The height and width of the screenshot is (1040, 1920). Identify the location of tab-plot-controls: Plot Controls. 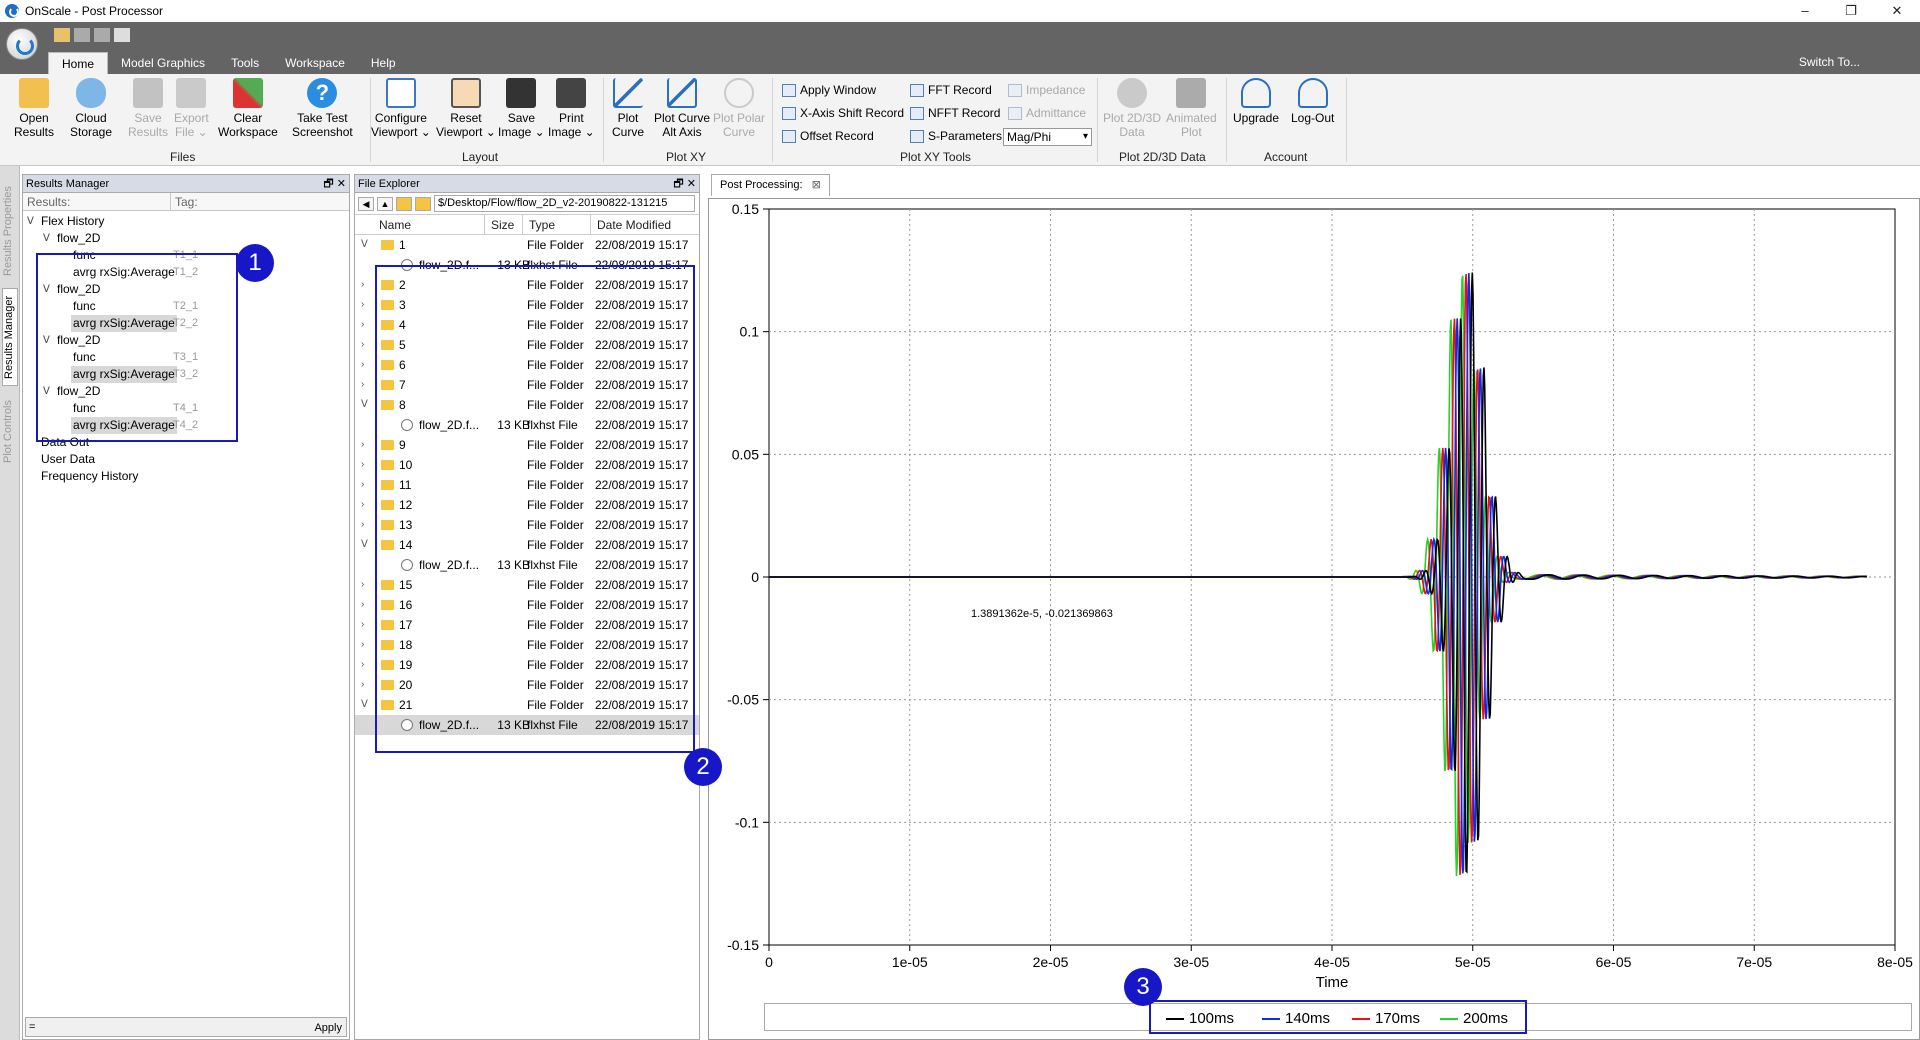
(10, 432).